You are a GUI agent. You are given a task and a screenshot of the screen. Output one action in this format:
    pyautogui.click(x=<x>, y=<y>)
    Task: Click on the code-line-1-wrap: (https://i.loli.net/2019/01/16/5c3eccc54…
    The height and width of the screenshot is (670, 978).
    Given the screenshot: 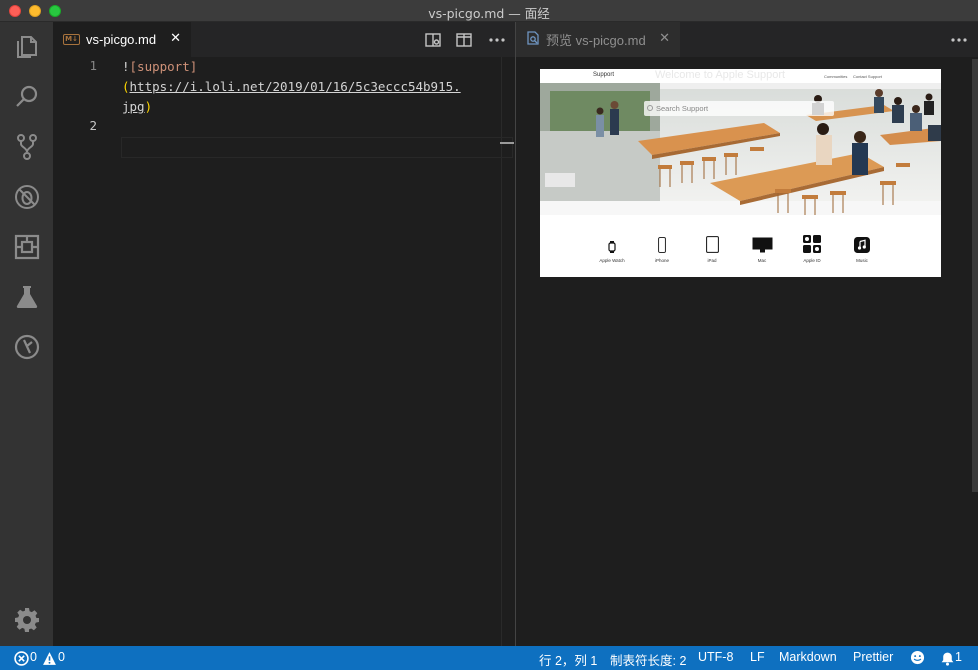 What is the action you would take?
    pyautogui.click(x=291, y=87)
    